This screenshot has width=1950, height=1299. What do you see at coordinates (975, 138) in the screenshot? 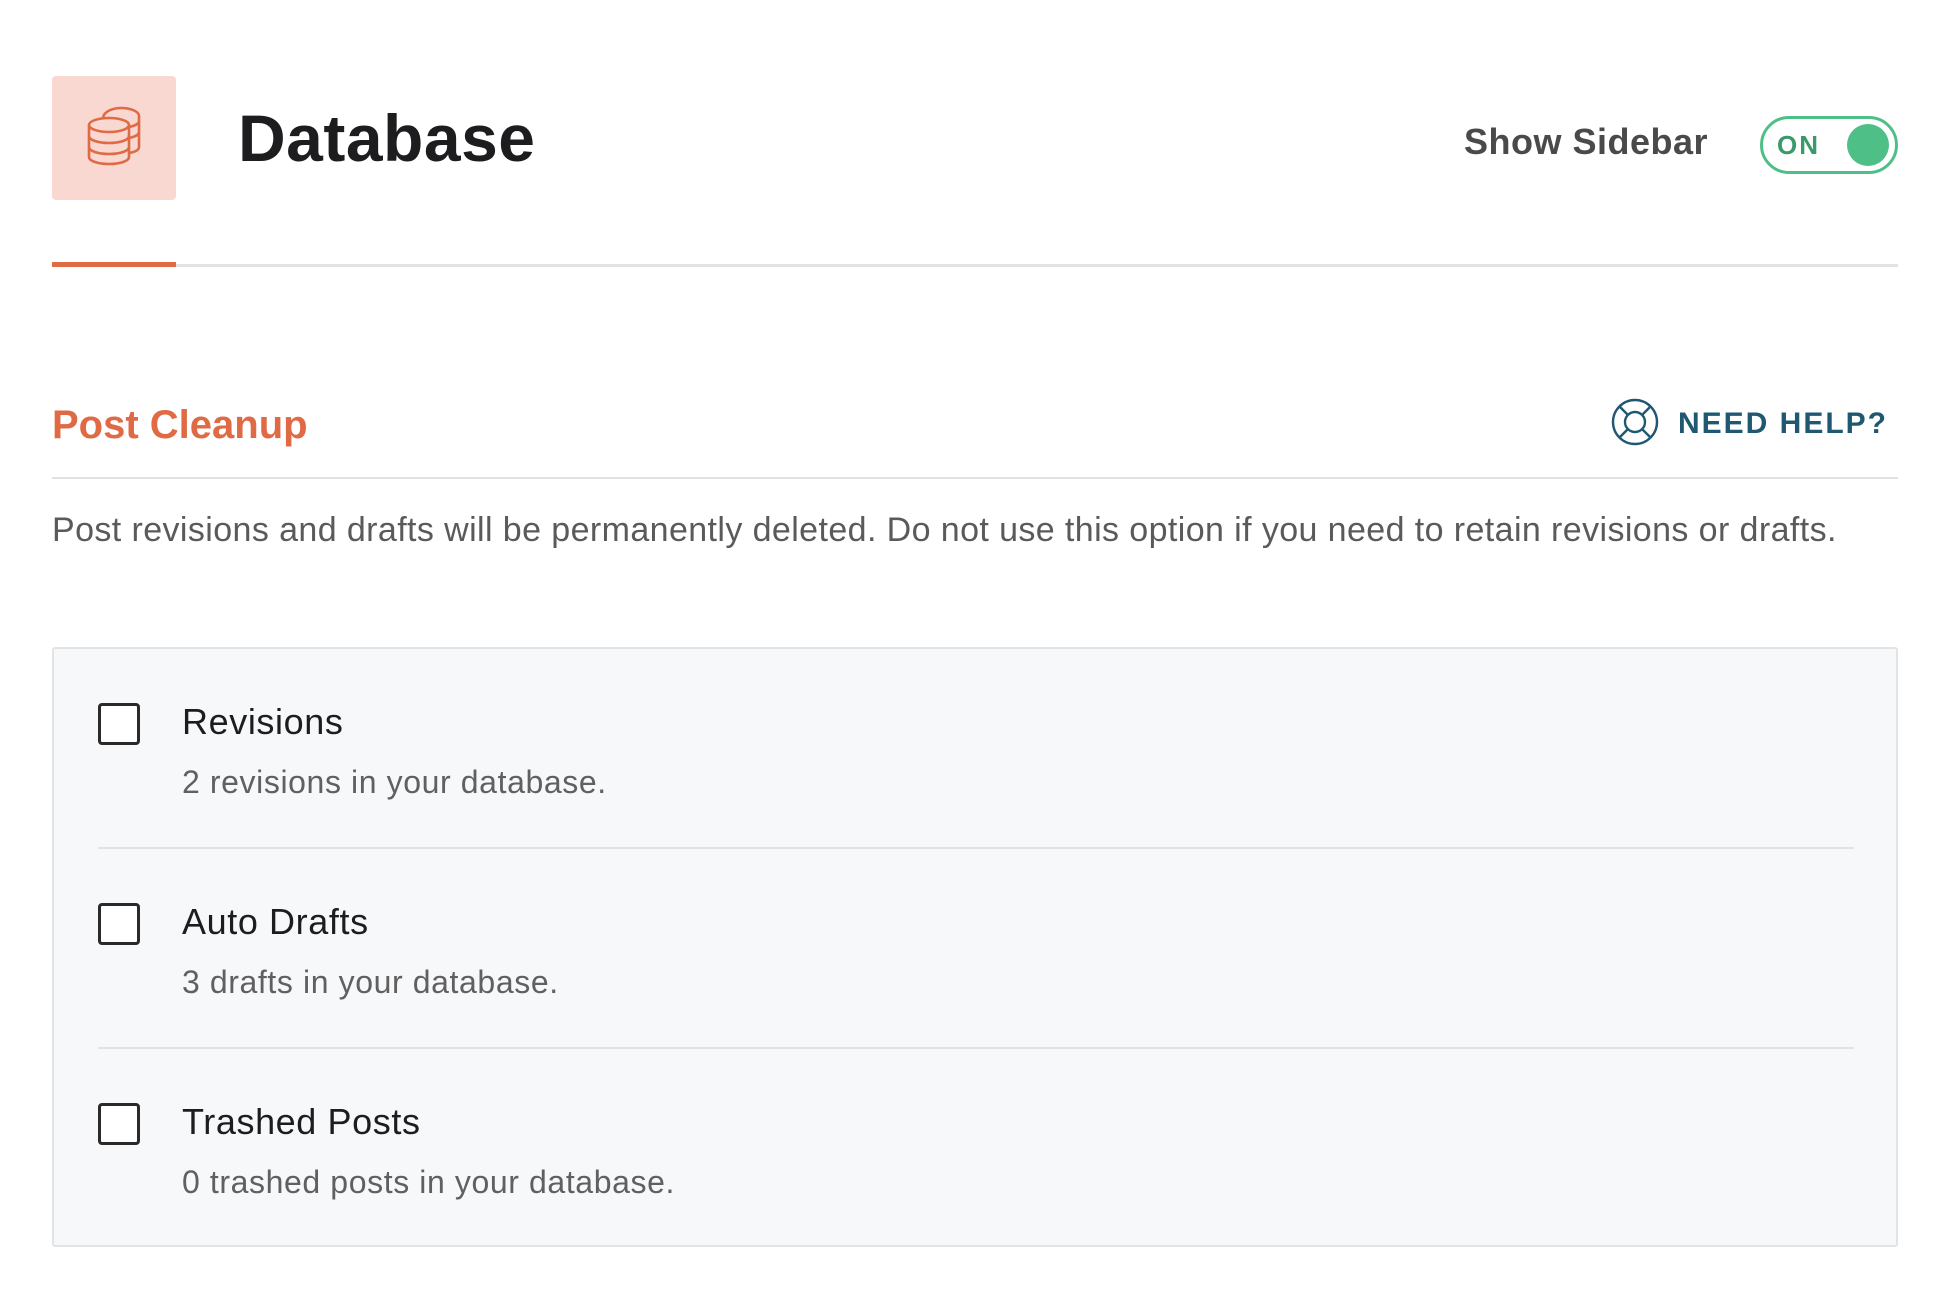
I see `page-header: Database Show Sidebar ON` at bounding box center [975, 138].